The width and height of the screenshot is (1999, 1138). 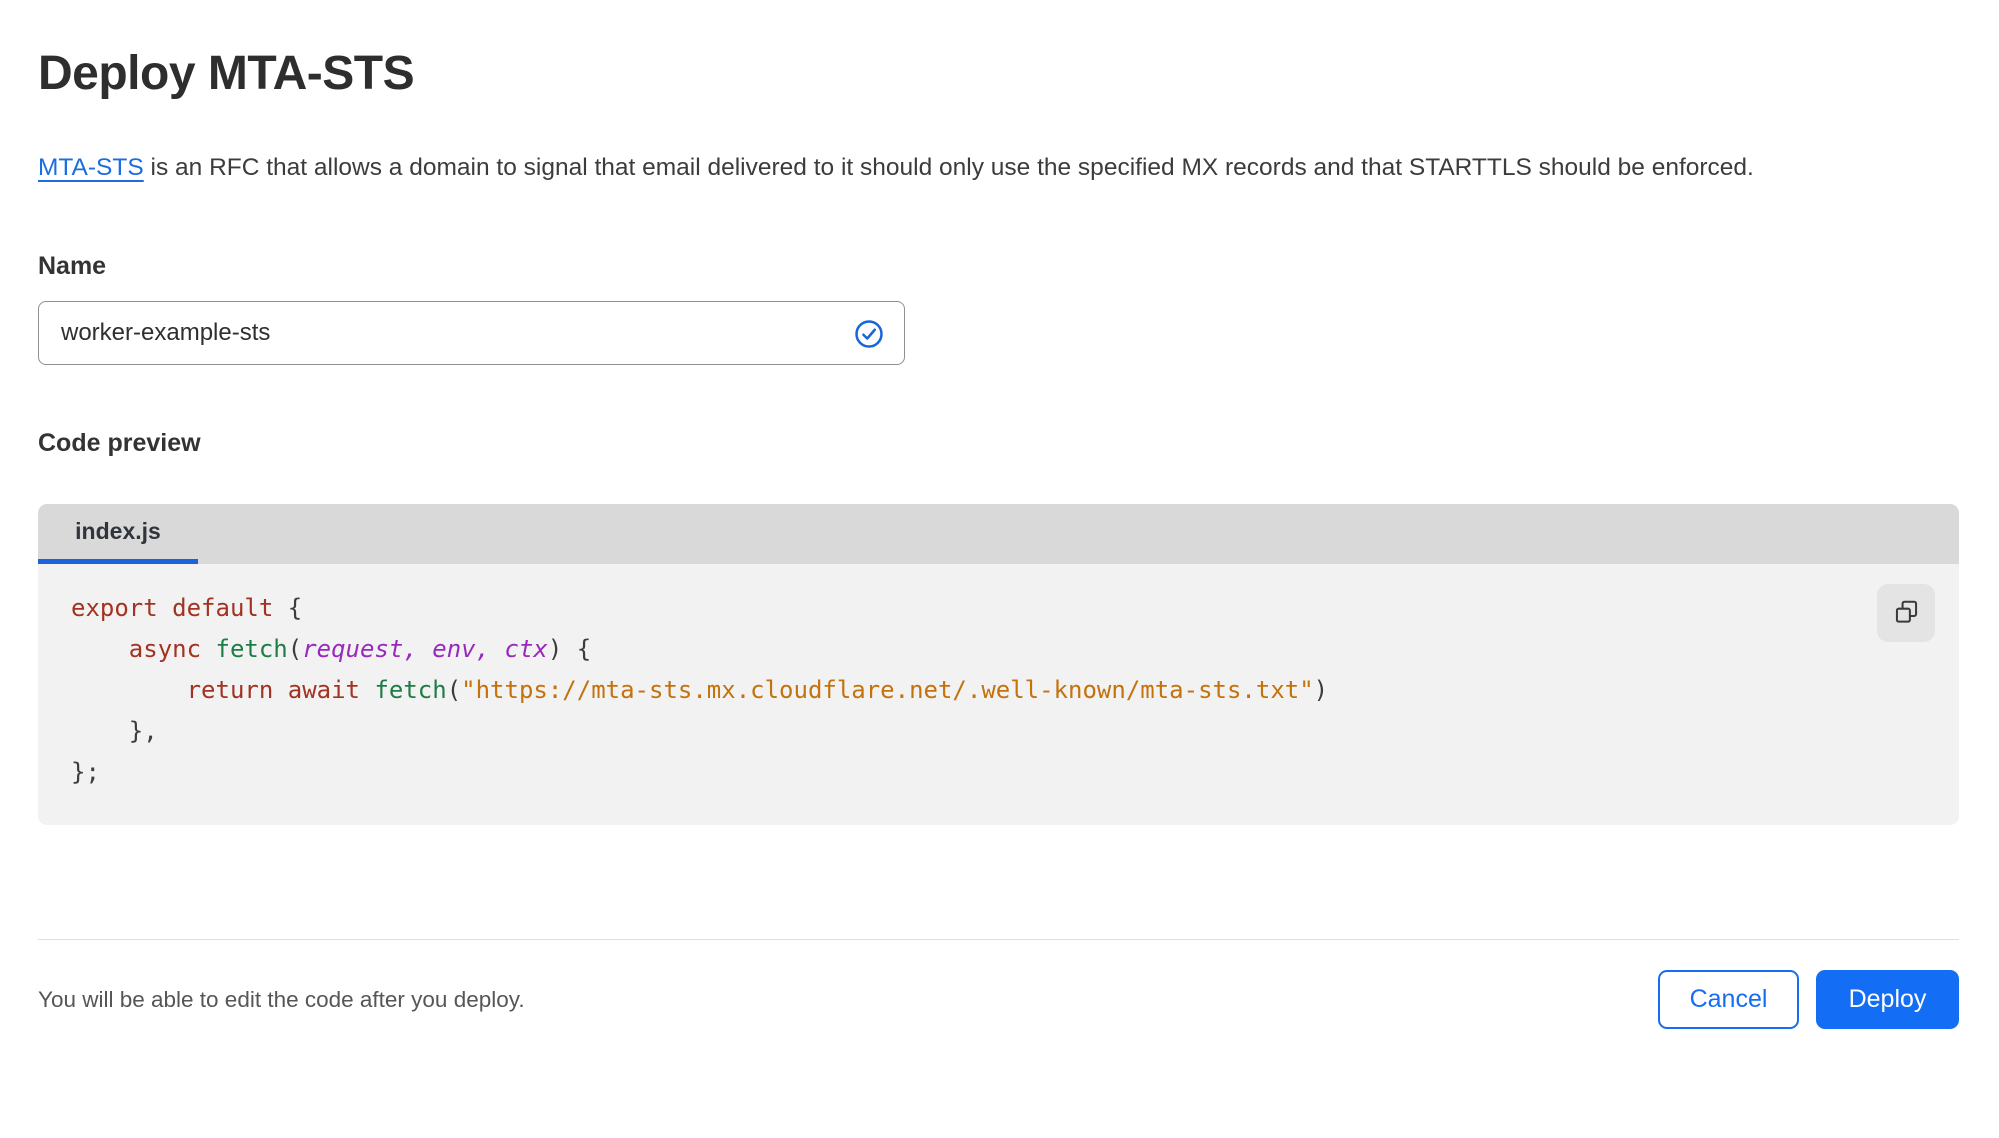 I want to click on footer-actions: Cancel Deploy, so click(x=1808, y=999).